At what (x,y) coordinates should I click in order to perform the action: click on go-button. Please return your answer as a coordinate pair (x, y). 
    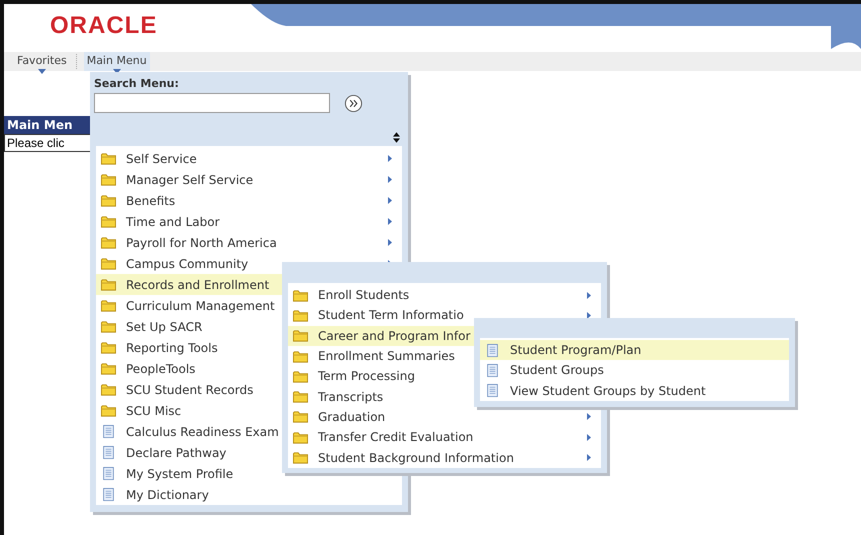
    Looking at the image, I should click on (353, 103).